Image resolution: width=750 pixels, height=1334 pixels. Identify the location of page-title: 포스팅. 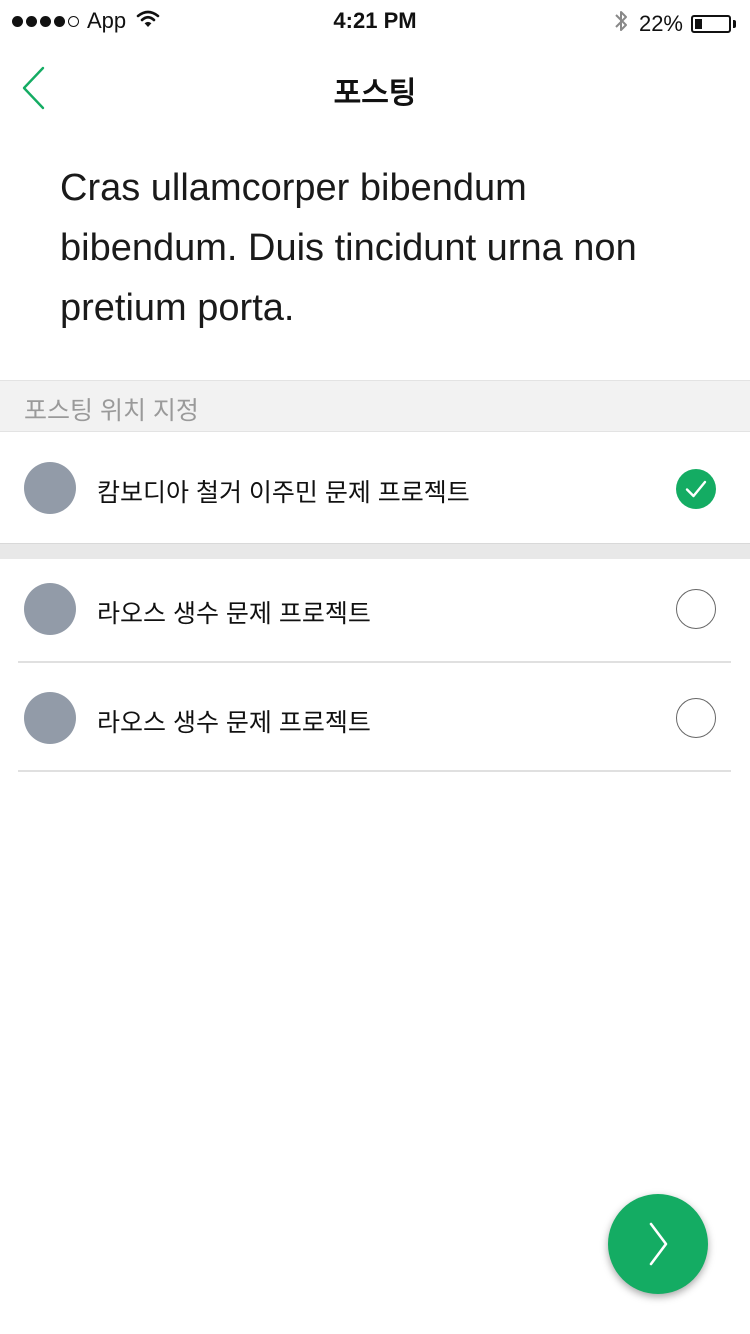
(375, 93).